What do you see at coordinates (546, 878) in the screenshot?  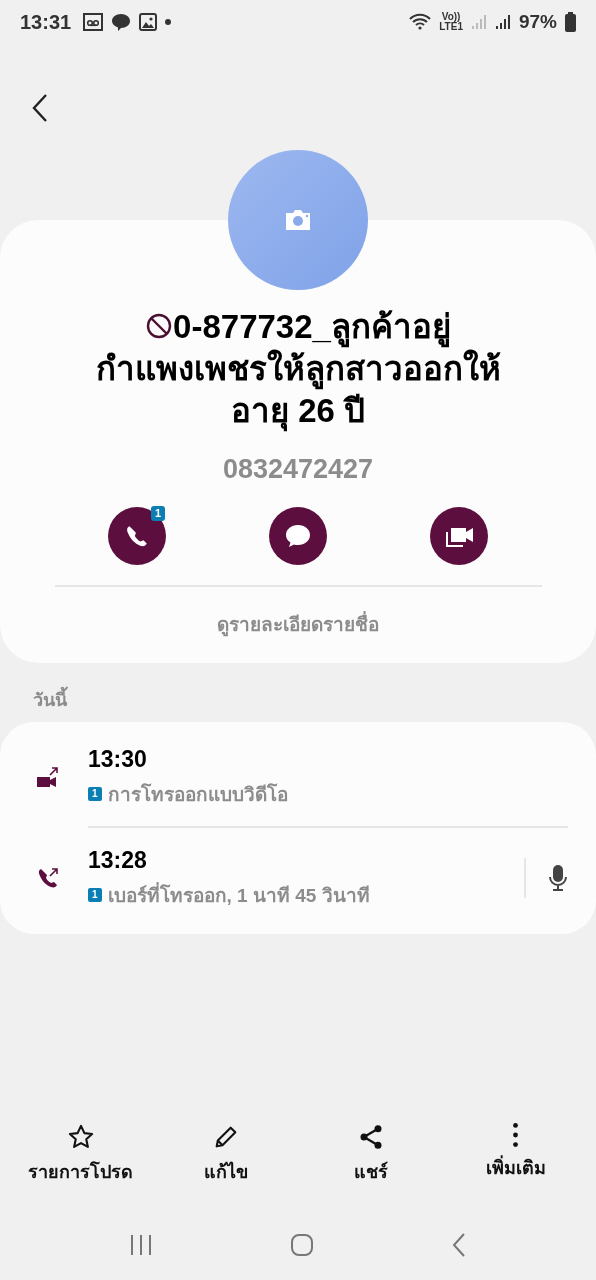 I see `recording-button` at bounding box center [546, 878].